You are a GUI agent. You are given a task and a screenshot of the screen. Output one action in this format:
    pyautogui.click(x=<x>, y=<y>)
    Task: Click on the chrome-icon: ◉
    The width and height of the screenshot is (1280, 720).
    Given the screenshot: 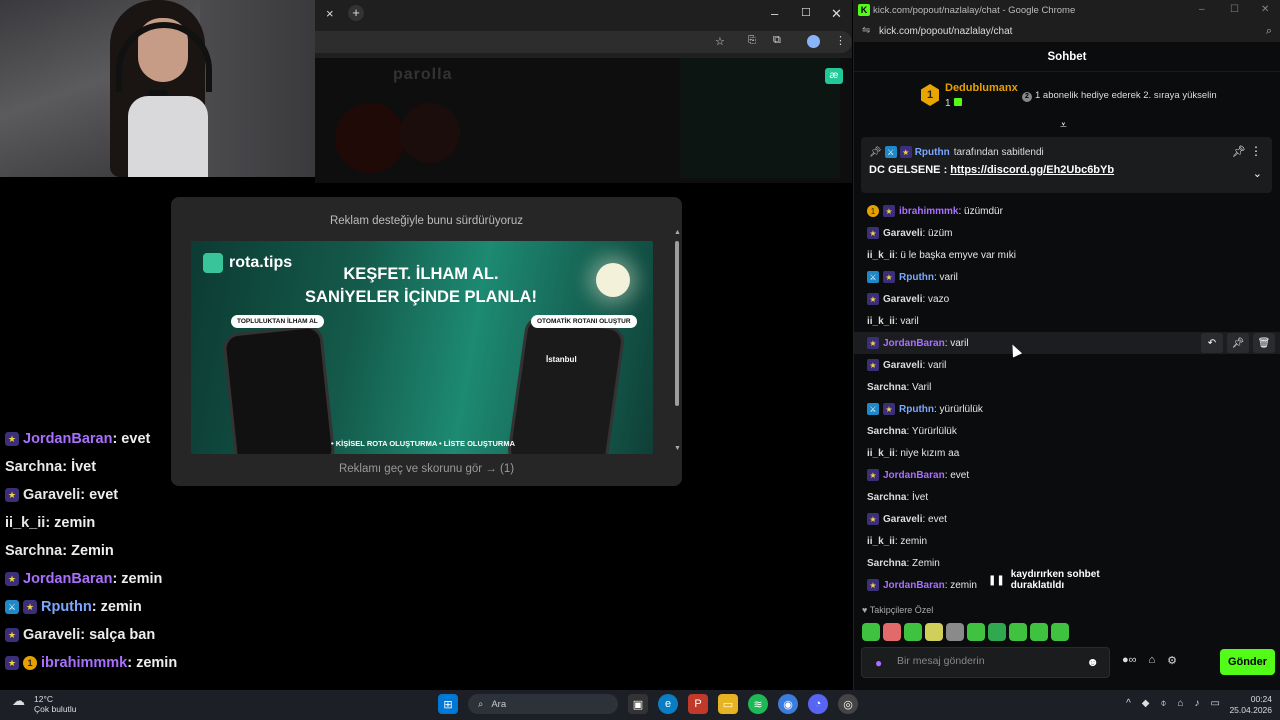 What is the action you would take?
    pyautogui.click(x=788, y=704)
    